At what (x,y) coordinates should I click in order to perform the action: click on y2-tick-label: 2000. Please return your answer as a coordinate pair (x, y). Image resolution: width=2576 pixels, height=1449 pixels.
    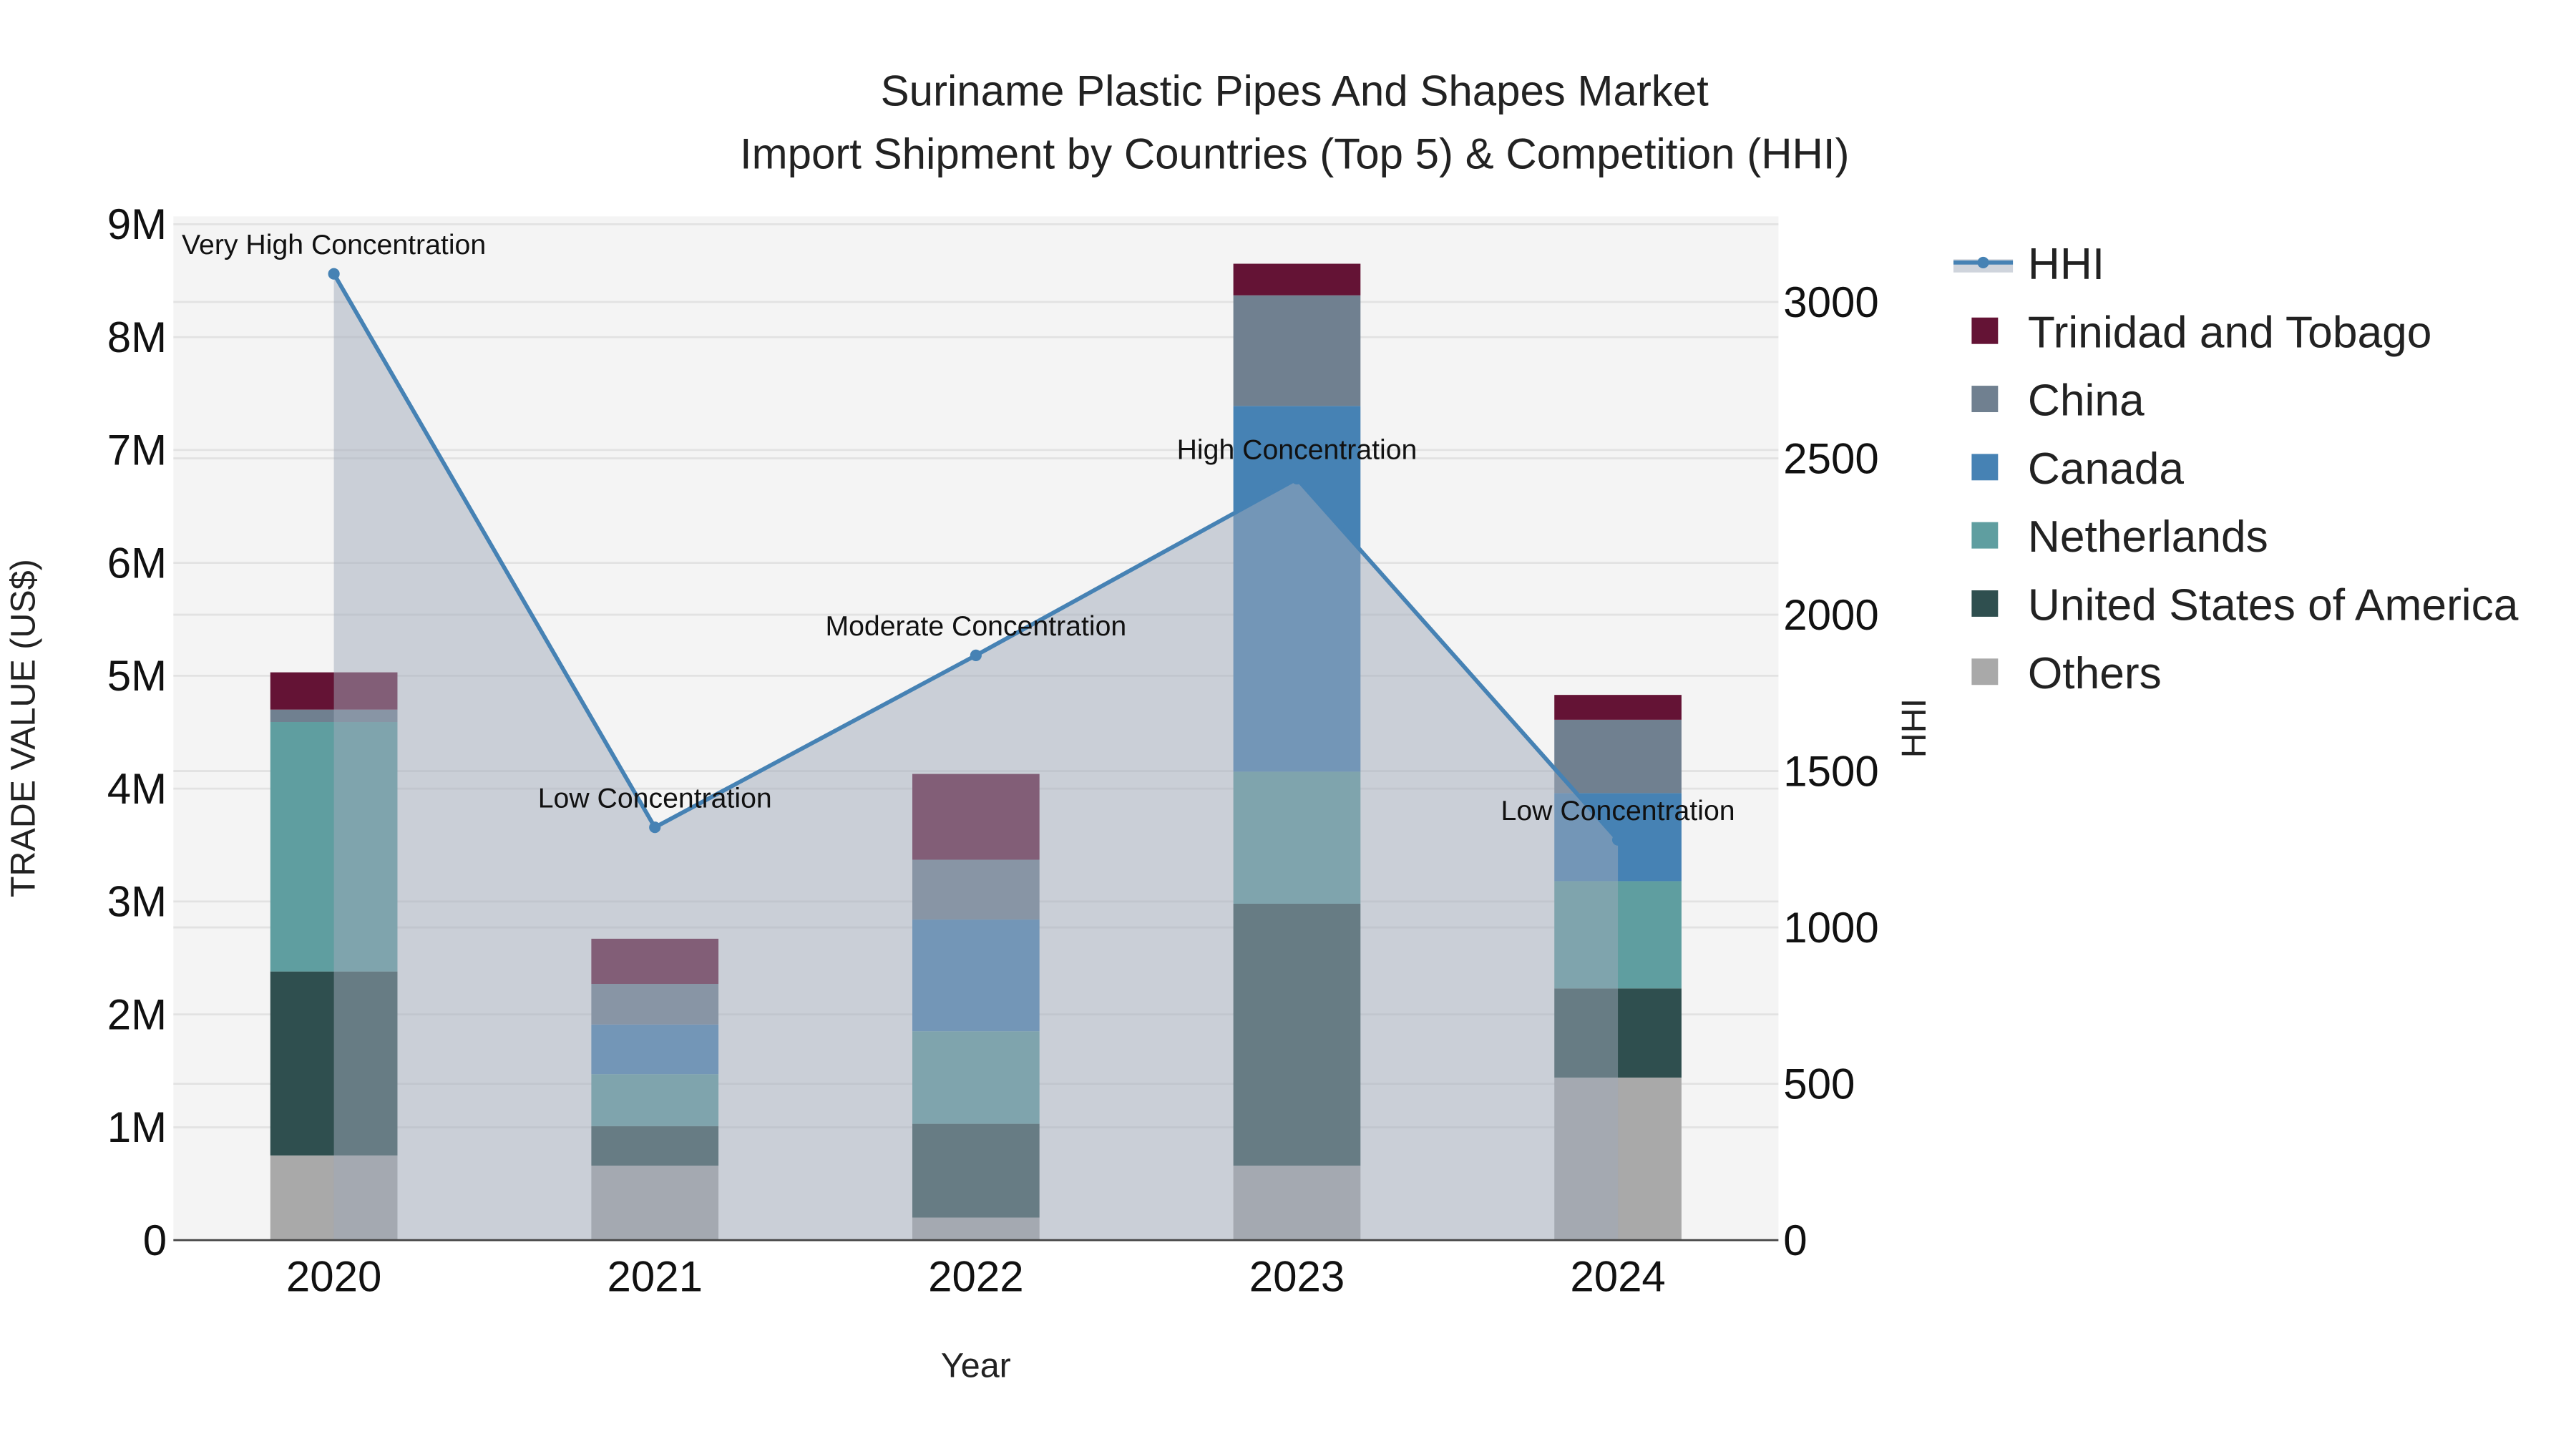
    Looking at the image, I should click on (1830, 615).